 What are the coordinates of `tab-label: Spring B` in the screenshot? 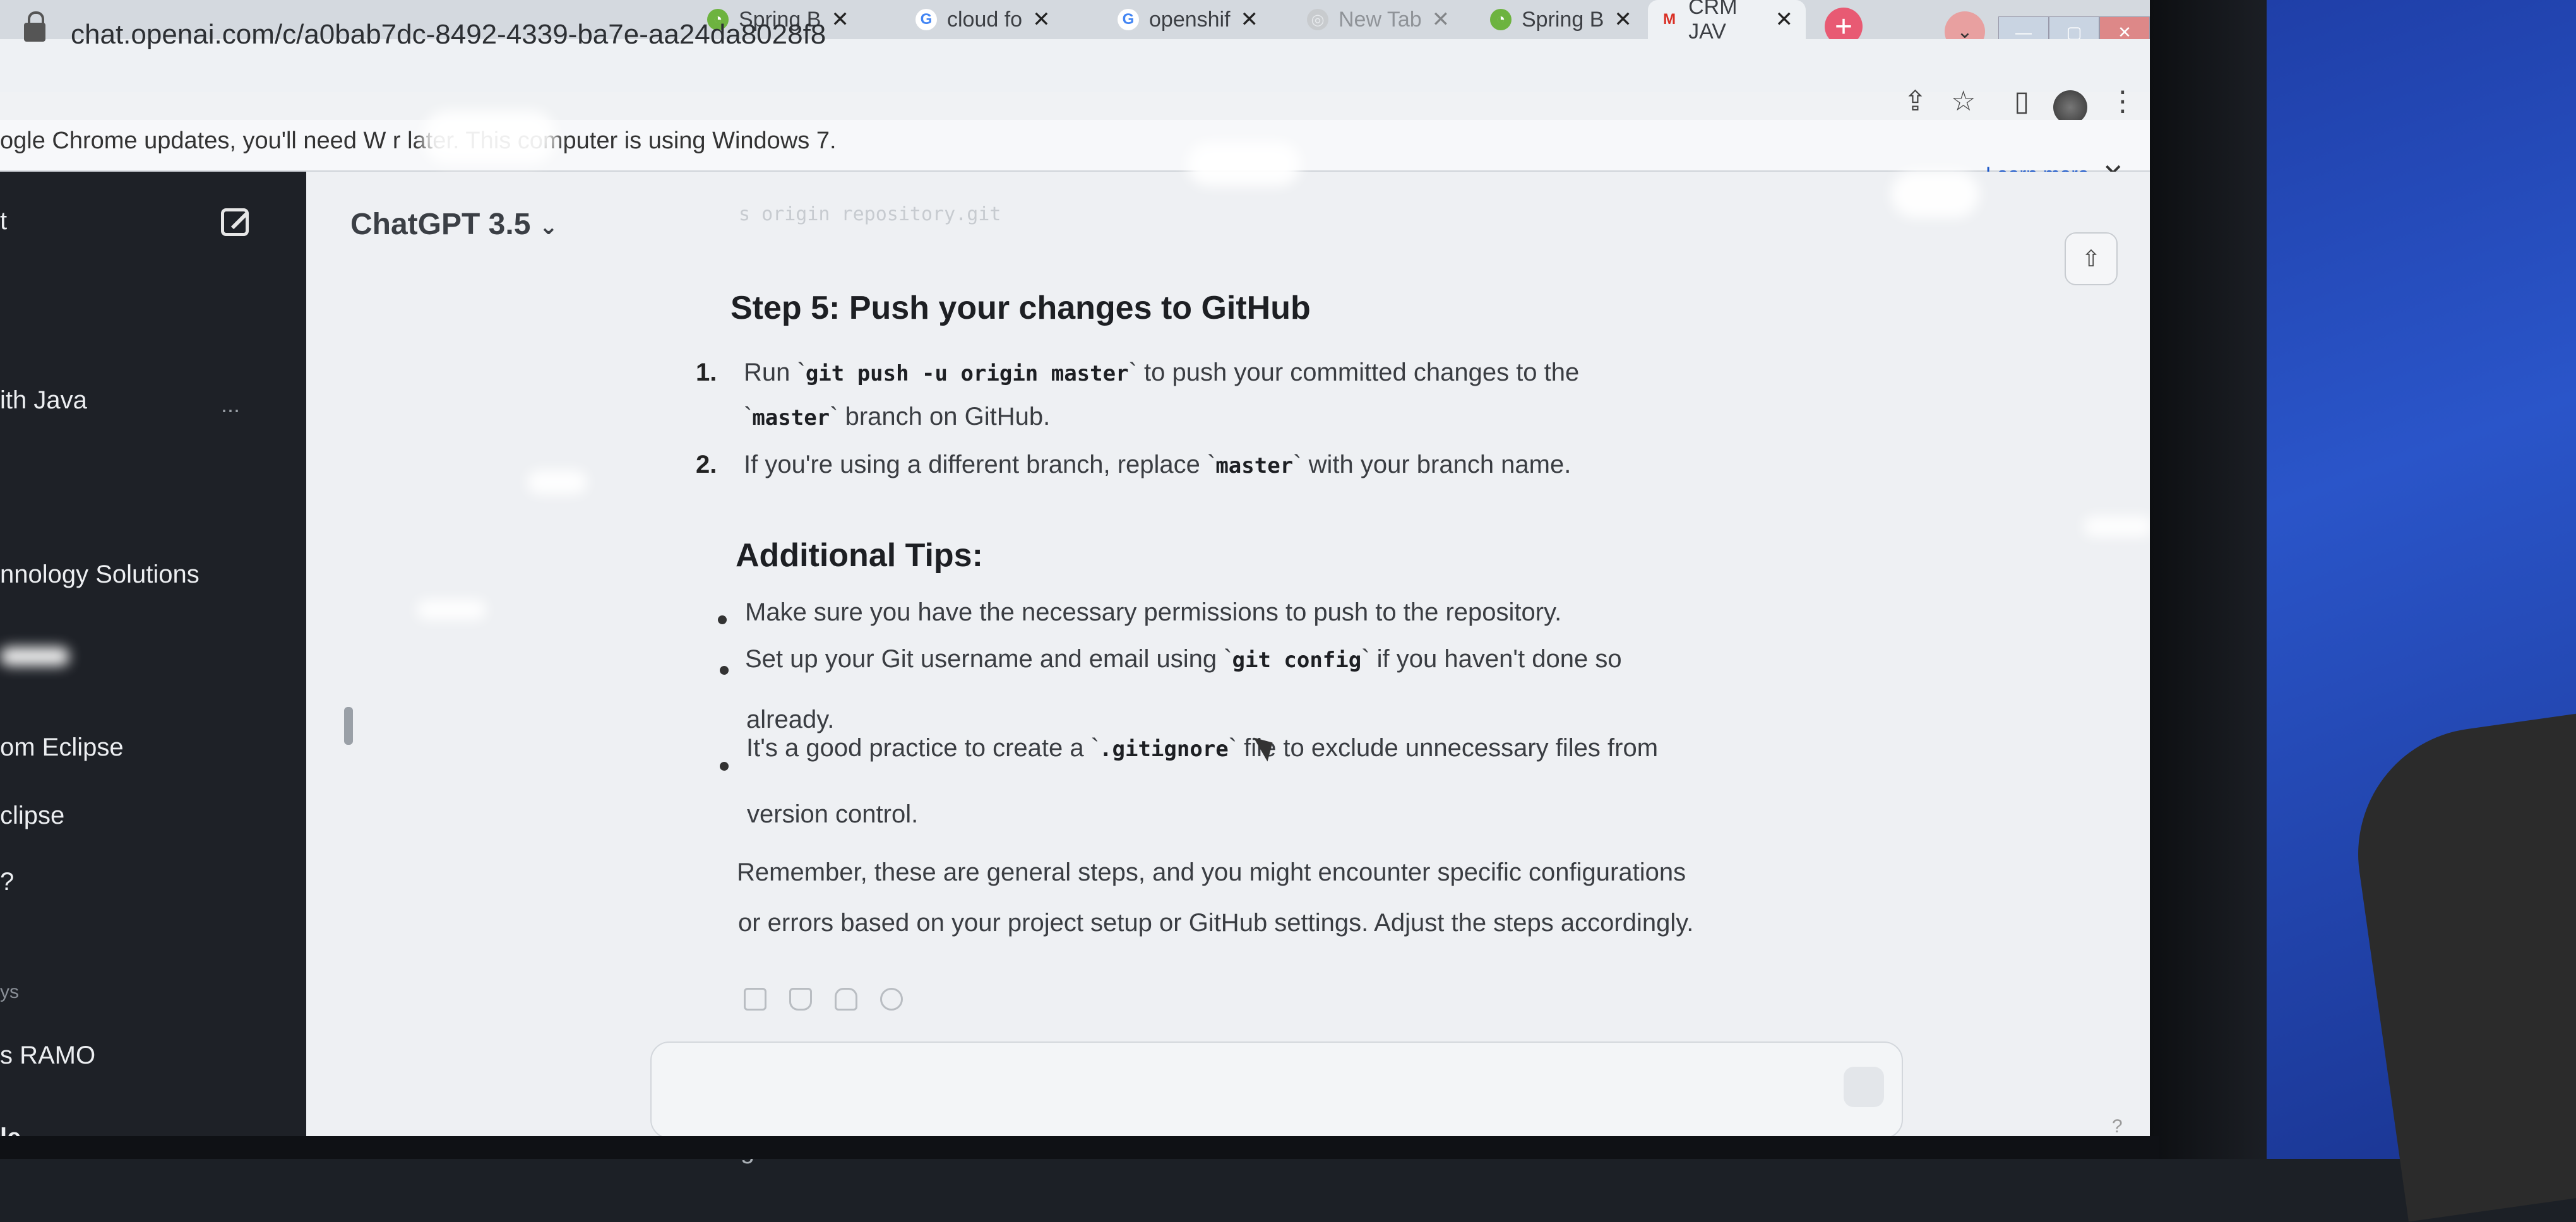 It's located at (1563, 20).